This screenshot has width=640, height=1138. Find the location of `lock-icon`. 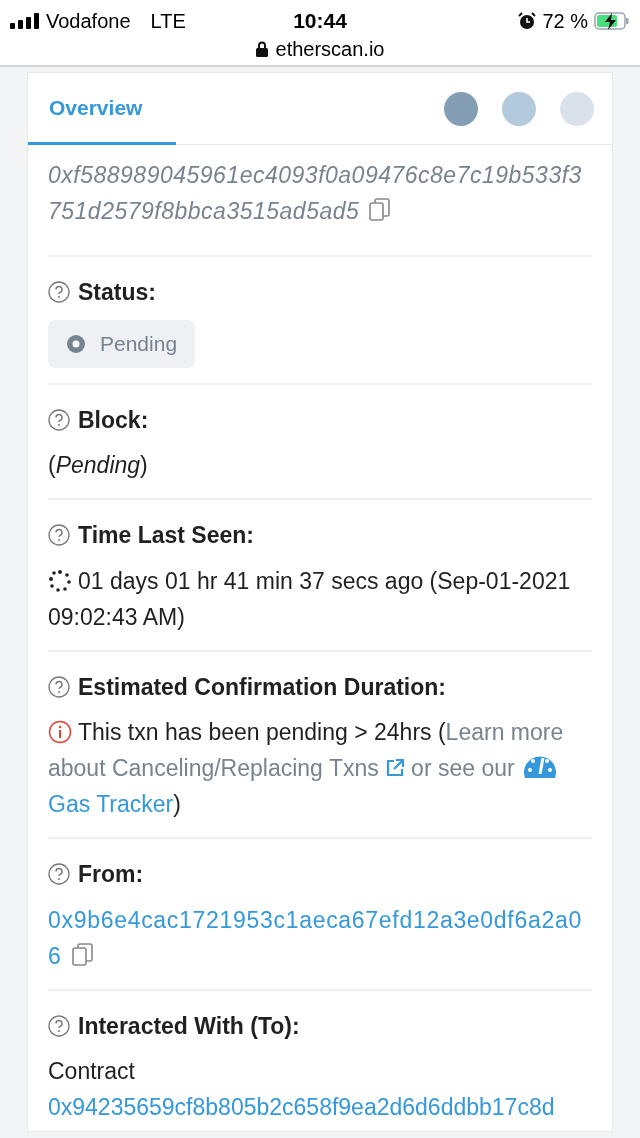

lock-icon is located at coordinates (261, 49).